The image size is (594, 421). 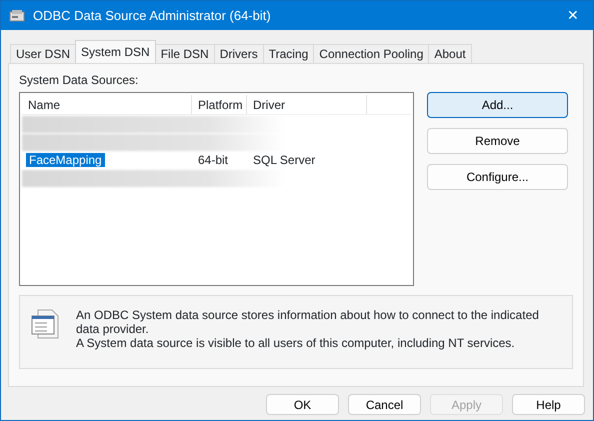 I want to click on tab: Tracing, so click(x=288, y=53).